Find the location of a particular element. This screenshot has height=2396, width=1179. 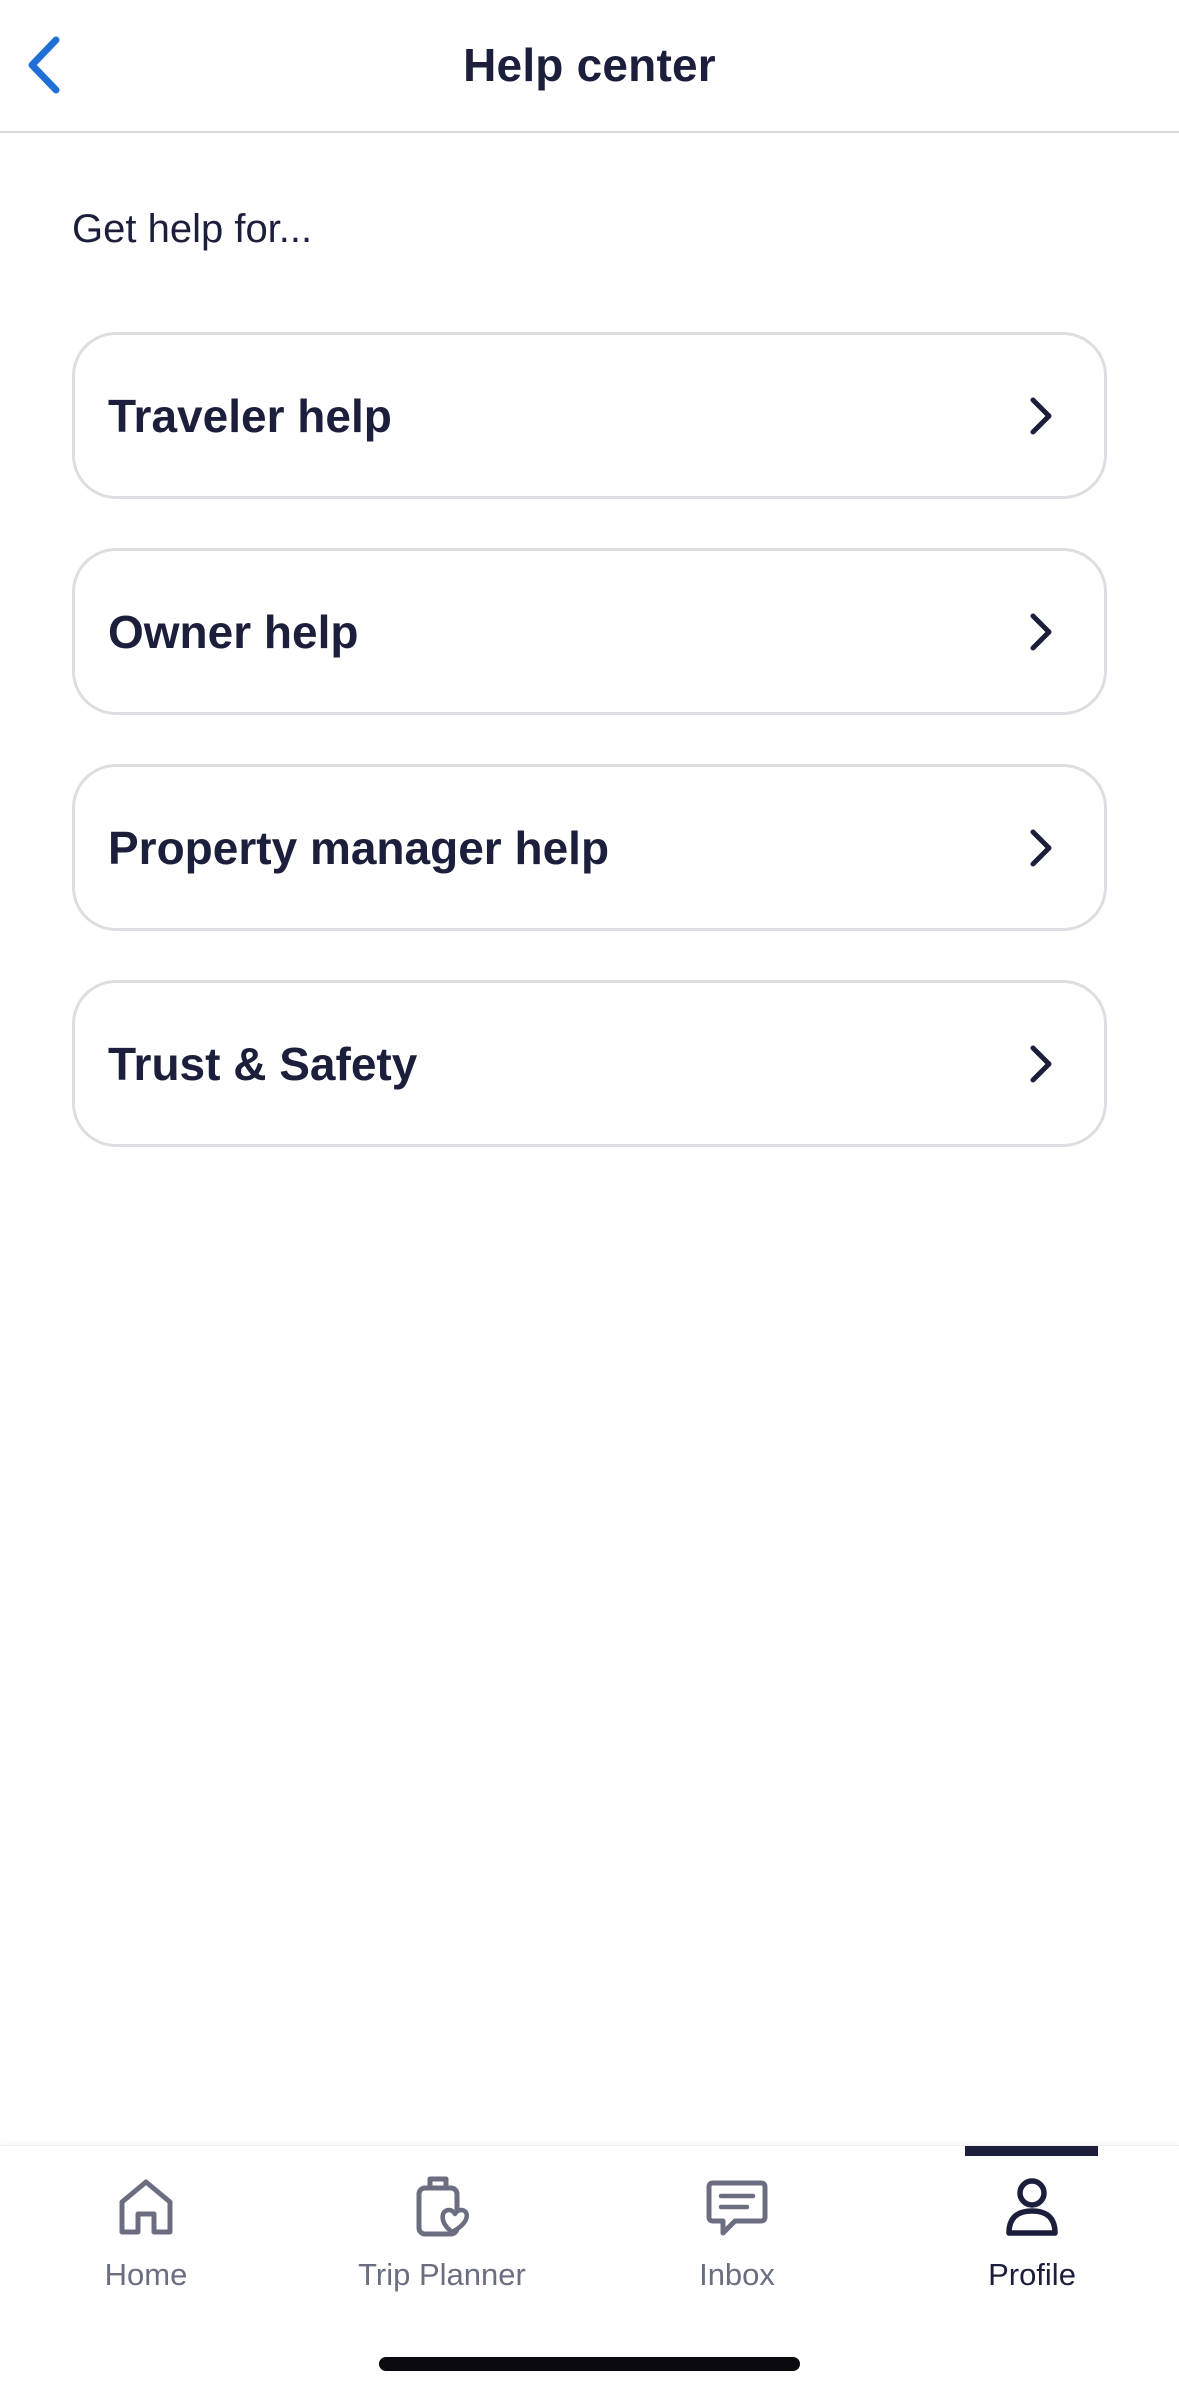

trip-planner-icon is located at coordinates (442, 2207).